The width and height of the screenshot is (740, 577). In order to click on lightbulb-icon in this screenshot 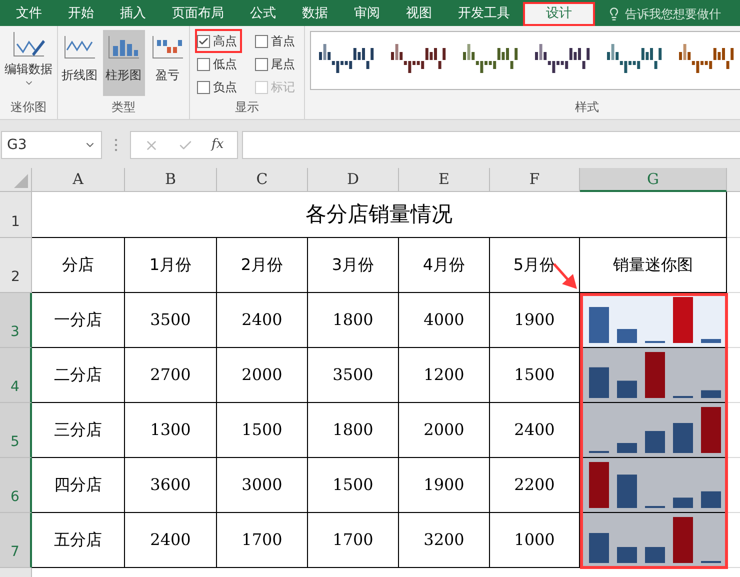, I will do `click(614, 14)`.